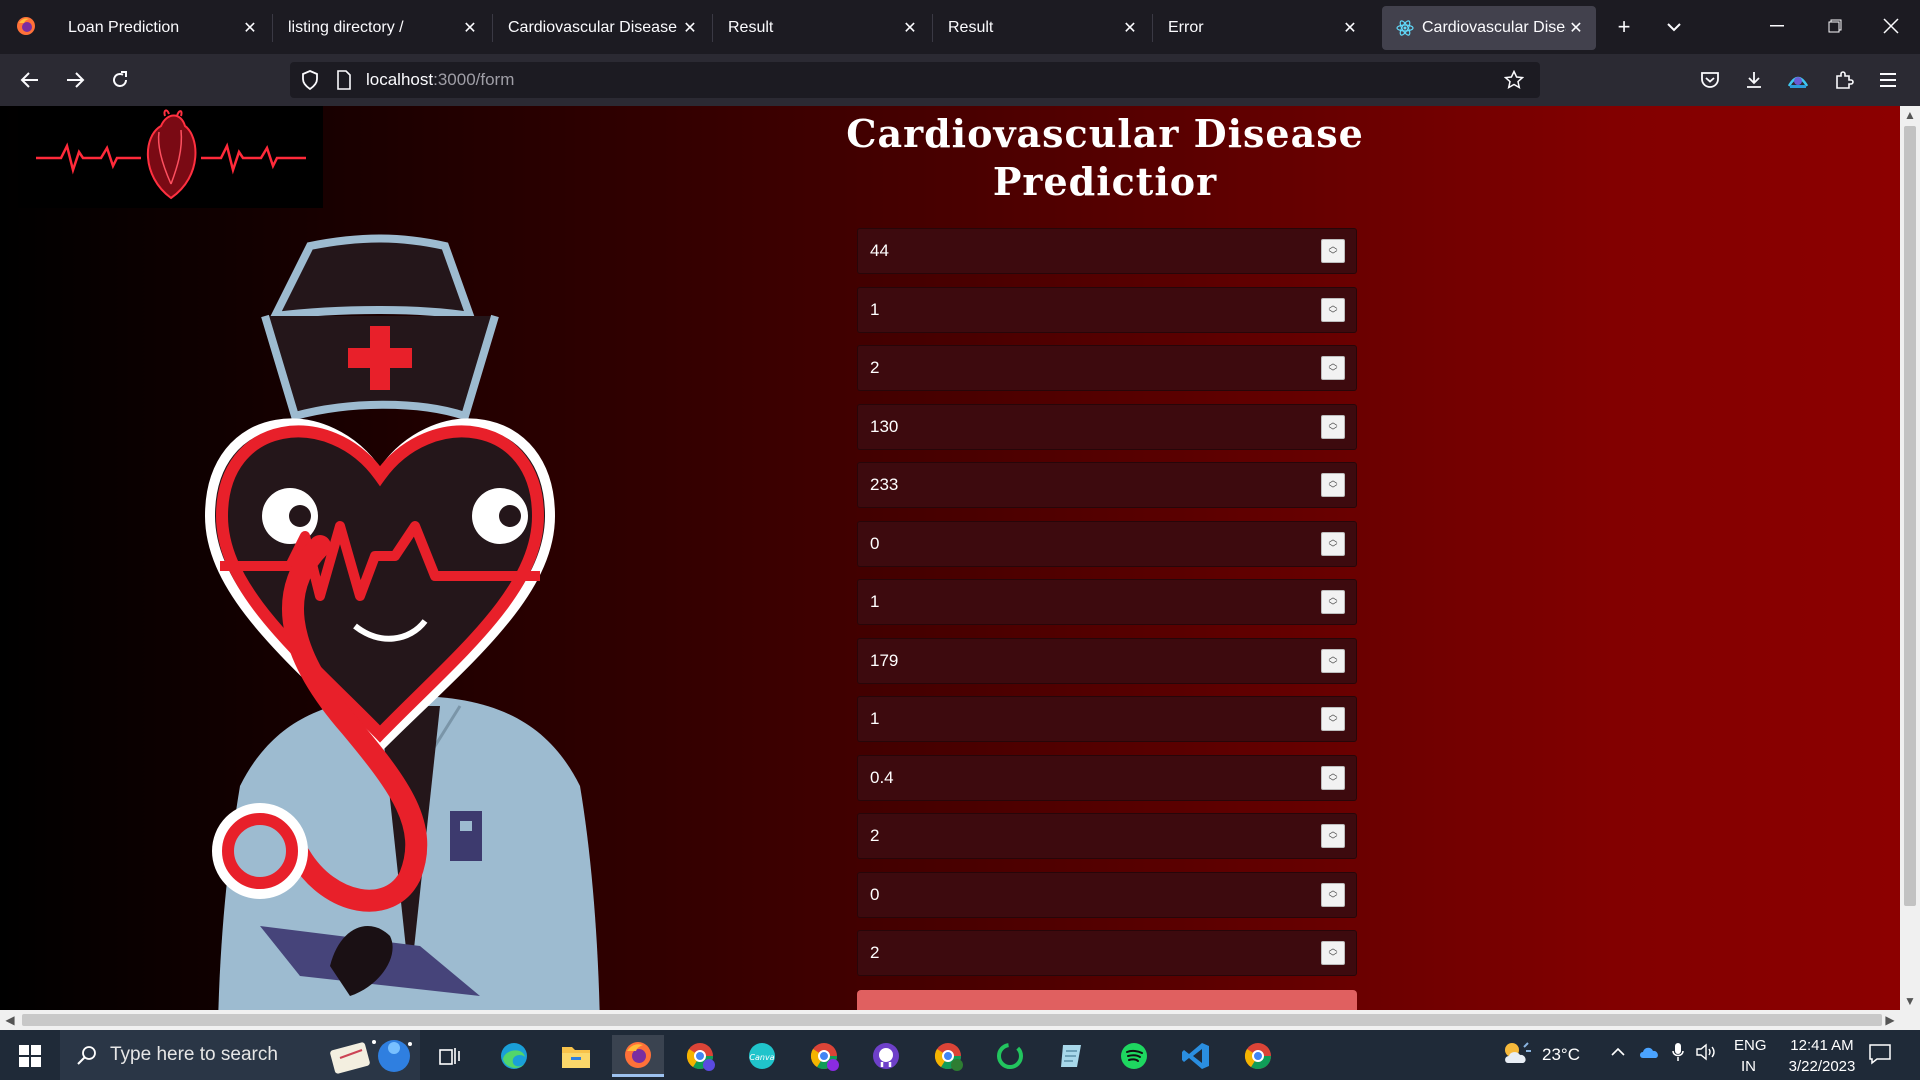 Image resolution: width=1920 pixels, height=1080 pixels. Describe the element at coordinates (310, 80) in the screenshot. I see `shield-icon` at that location.